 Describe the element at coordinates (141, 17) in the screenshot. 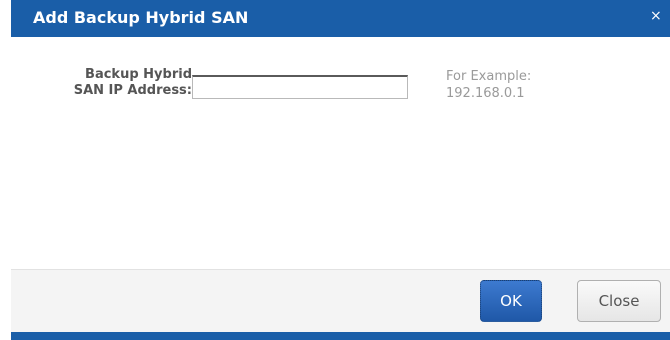

I see `dialog-title: Add Backup Hybrid SAN` at that location.